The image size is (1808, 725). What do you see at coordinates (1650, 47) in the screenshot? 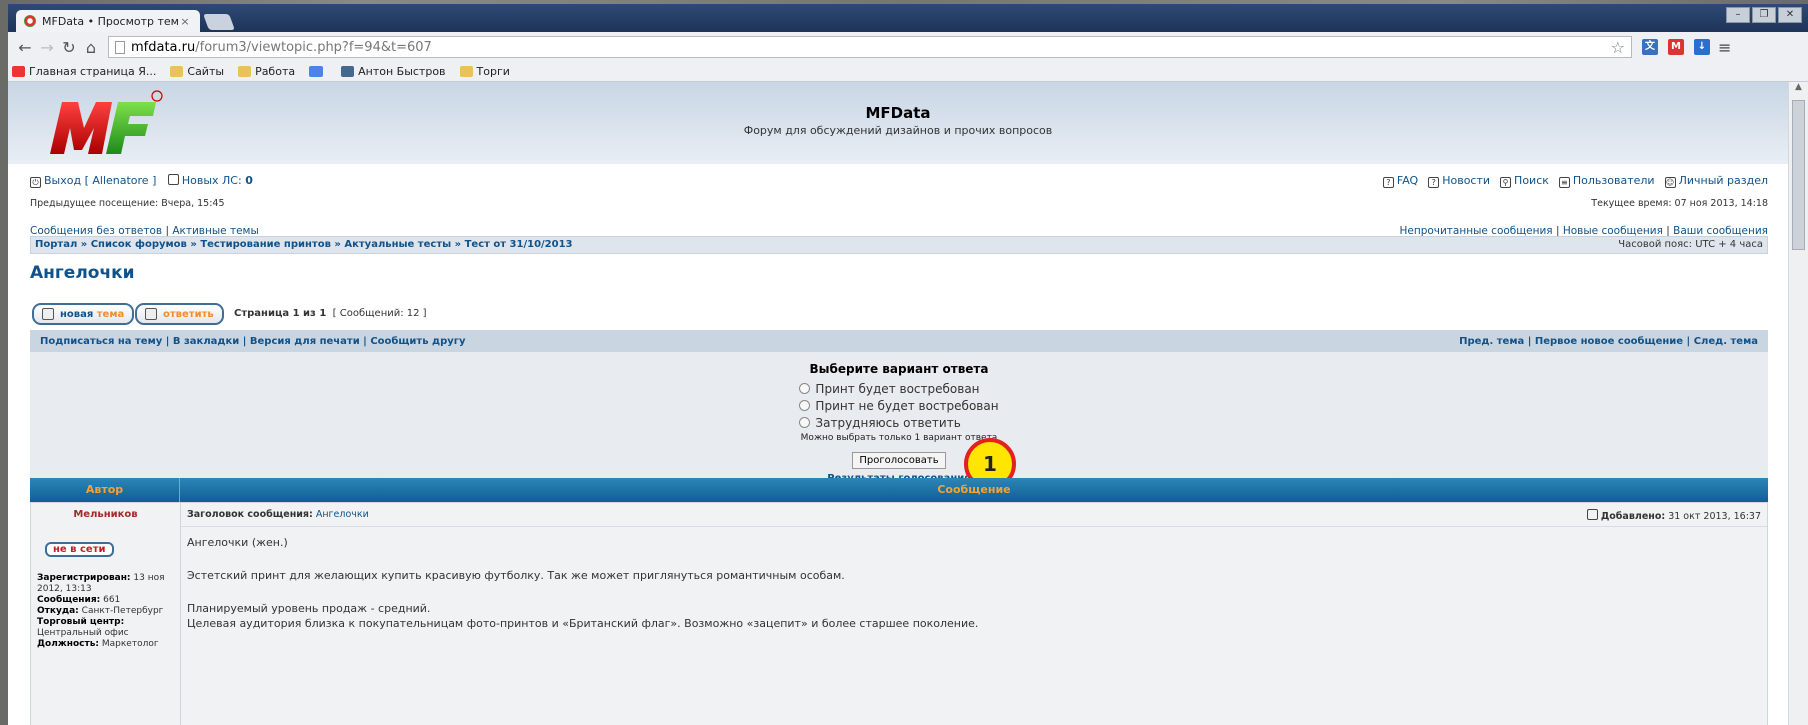
I see `translate-extension-icon: 文` at bounding box center [1650, 47].